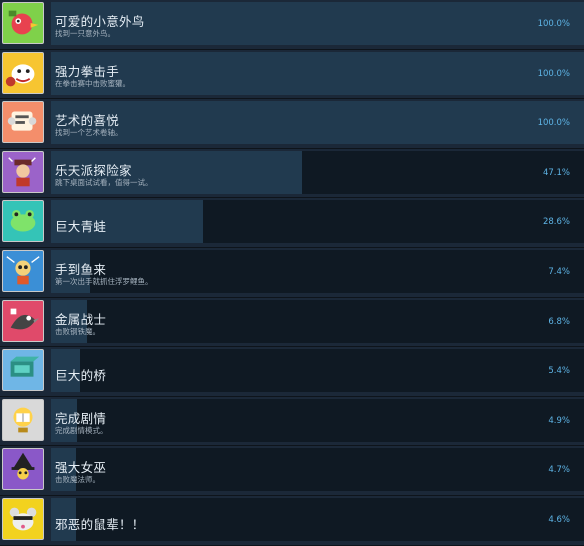  I want to click on achievement-description: 在拳击赛中击败蜜獾。, so click(92, 83).